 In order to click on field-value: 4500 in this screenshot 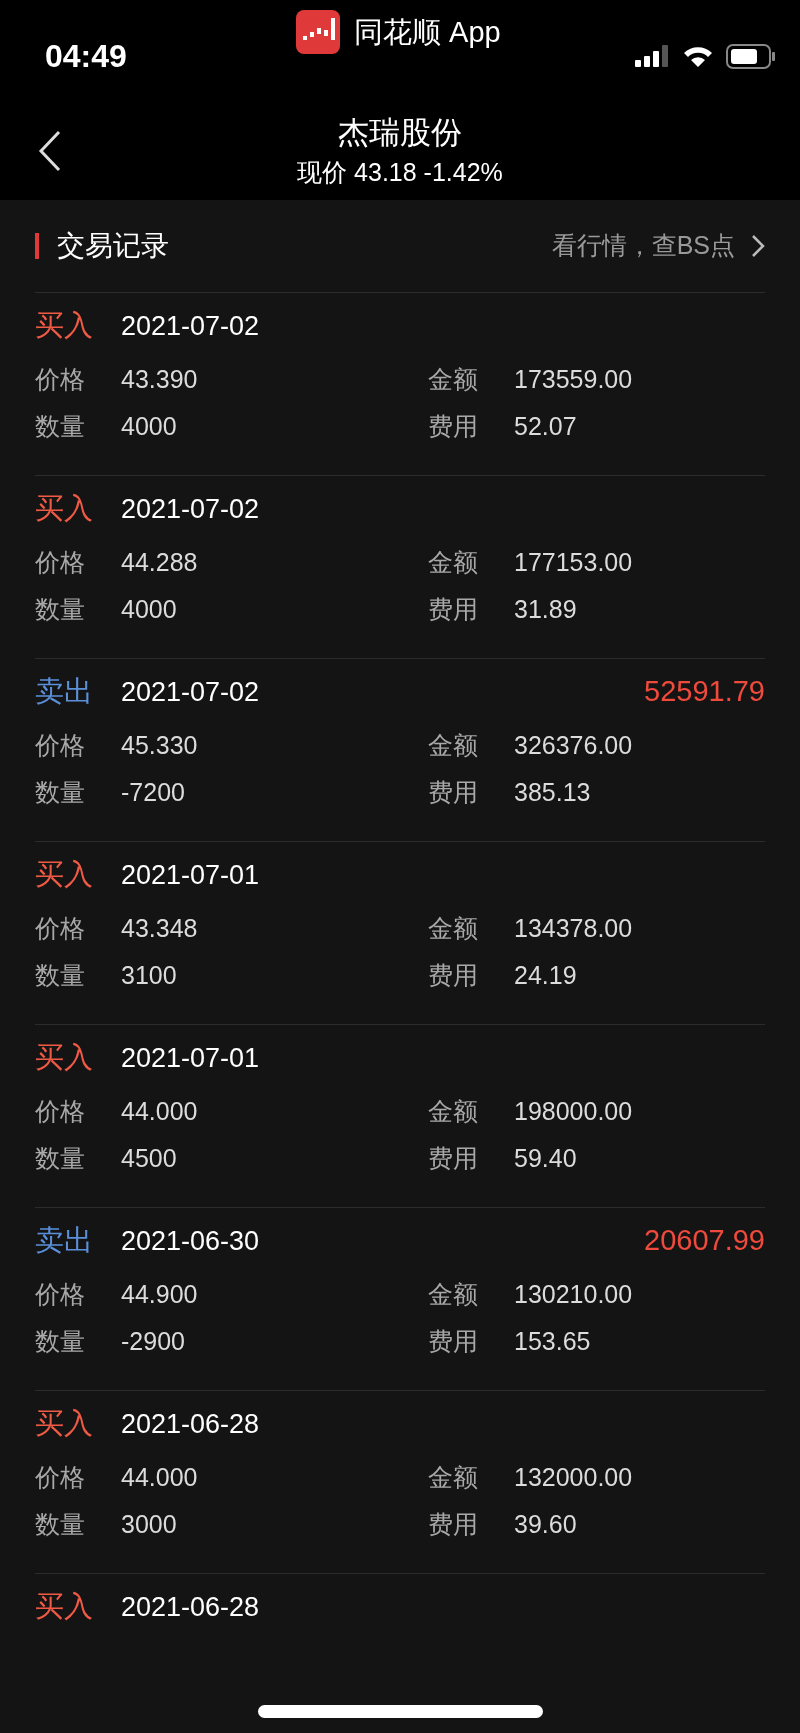, I will do `click(149, 1158)`.